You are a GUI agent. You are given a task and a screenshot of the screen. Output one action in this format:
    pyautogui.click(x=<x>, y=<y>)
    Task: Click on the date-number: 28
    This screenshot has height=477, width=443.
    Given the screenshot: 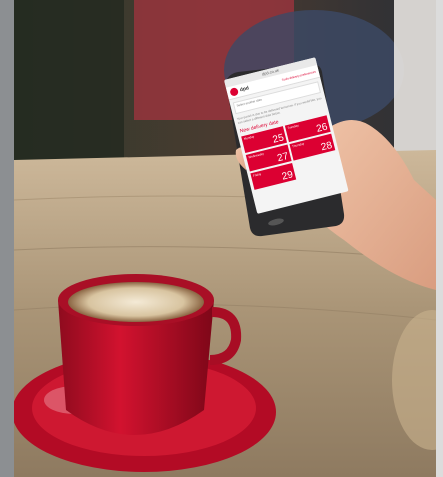 What is the action you would take?
    pyautogui.click(x=326, y=146)
    